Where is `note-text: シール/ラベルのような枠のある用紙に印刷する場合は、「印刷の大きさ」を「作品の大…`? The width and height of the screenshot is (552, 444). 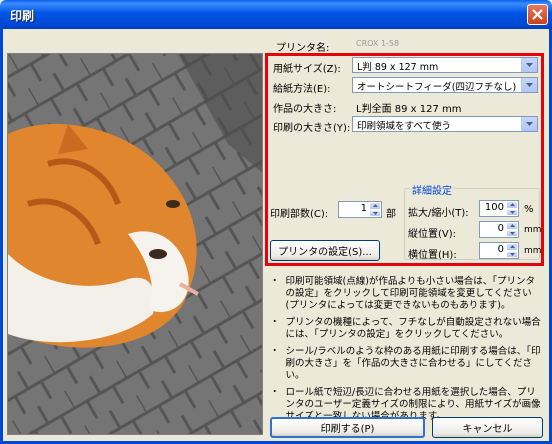
note-text: シール/ラベルのような枠のある用紙に印刷する場合は、「印刷の大きさ」を「作品の大… is located at coordinates (413, 363).